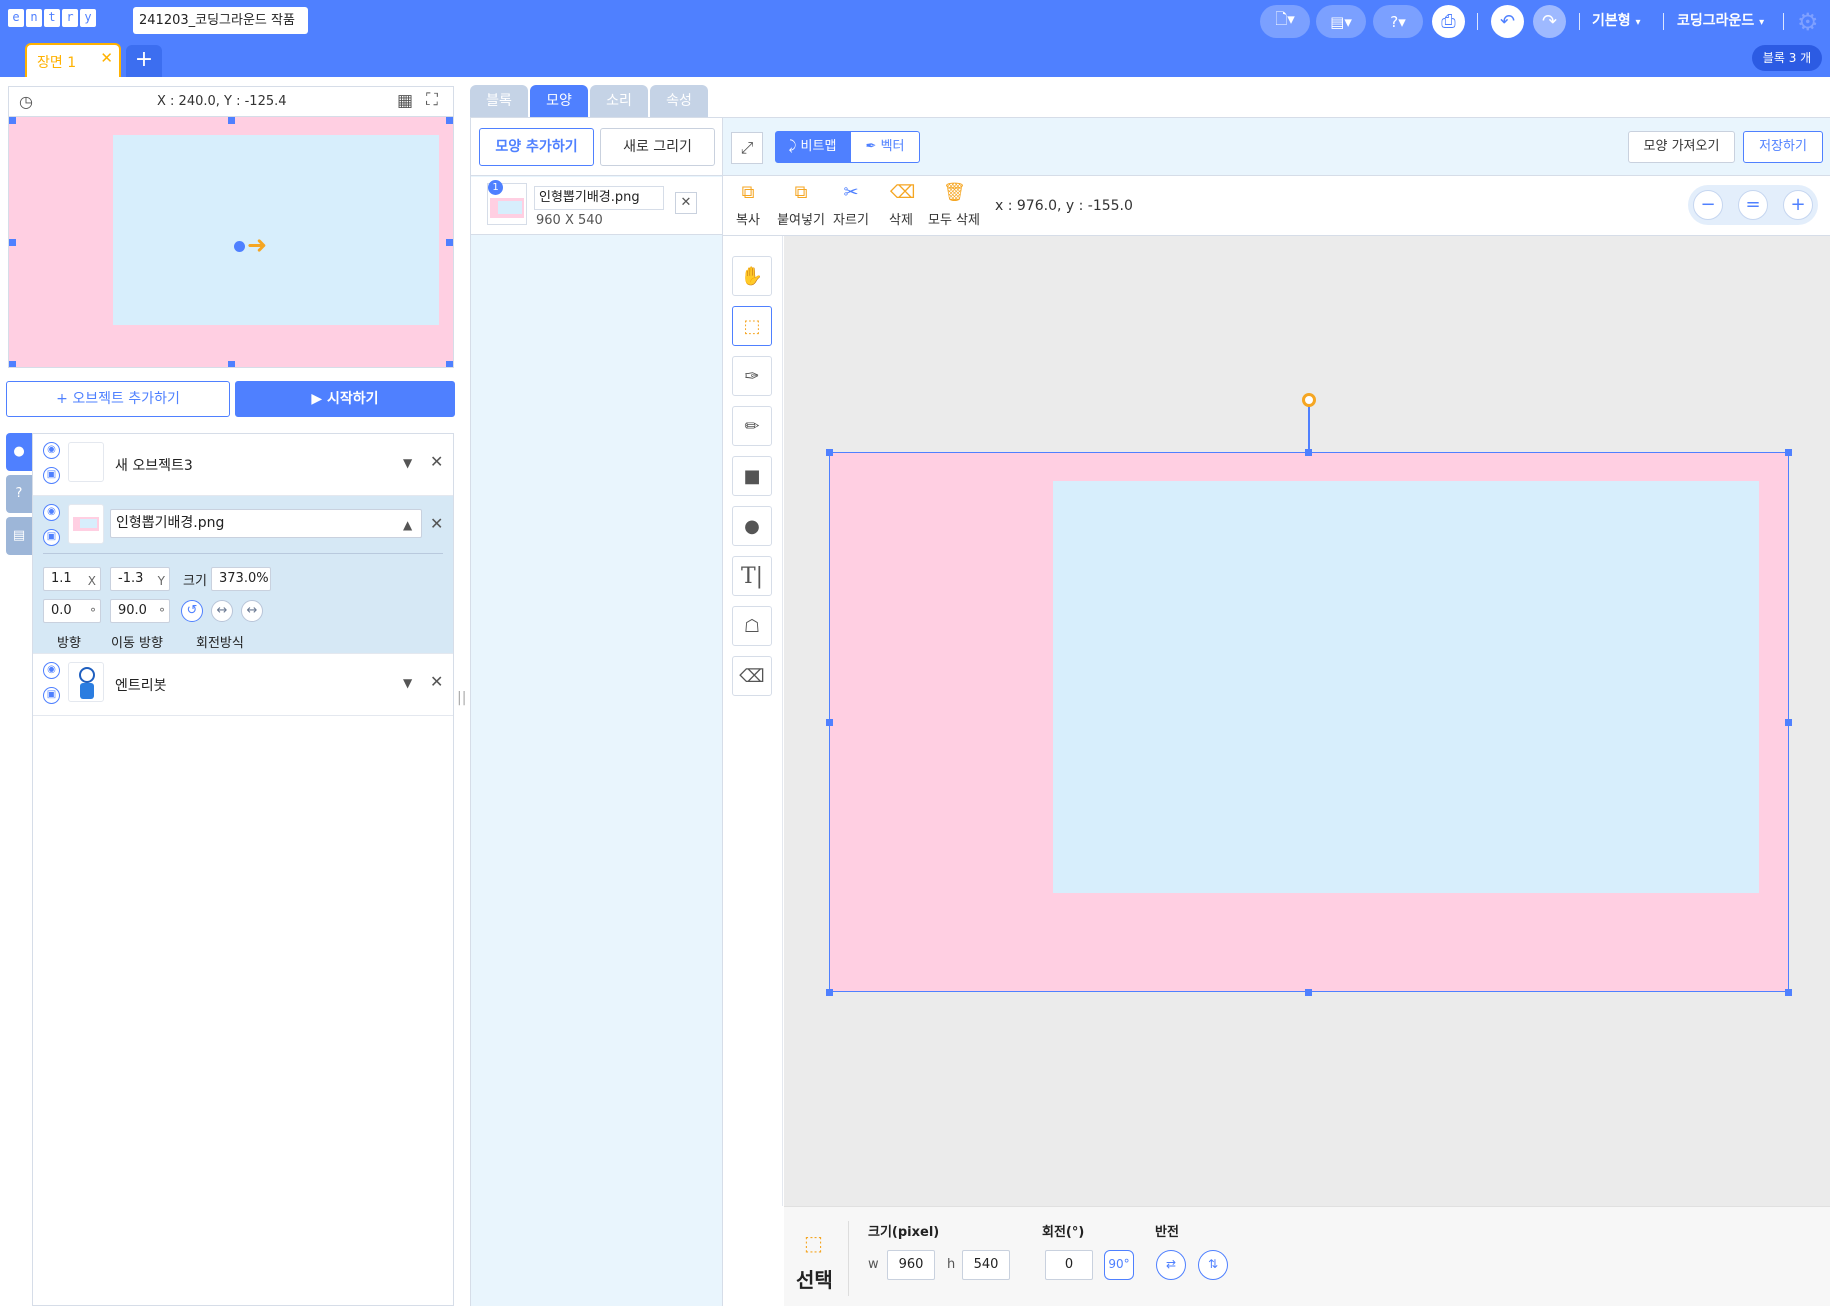 This screenshot has width=1830, height=1314. What do you see at coordinates (1708, 205) in the screenshot?
I see `zoom-out-button: −` at bounding box center [1708, 205].